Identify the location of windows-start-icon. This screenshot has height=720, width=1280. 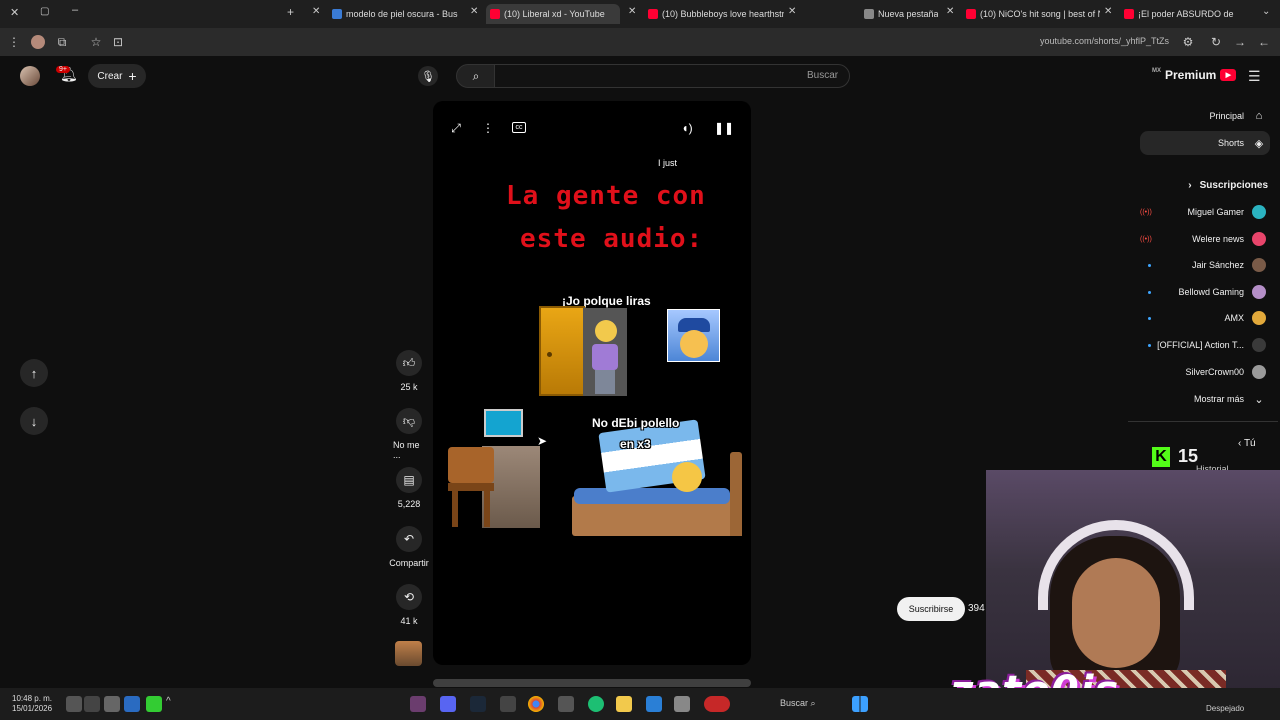
(860, 704).